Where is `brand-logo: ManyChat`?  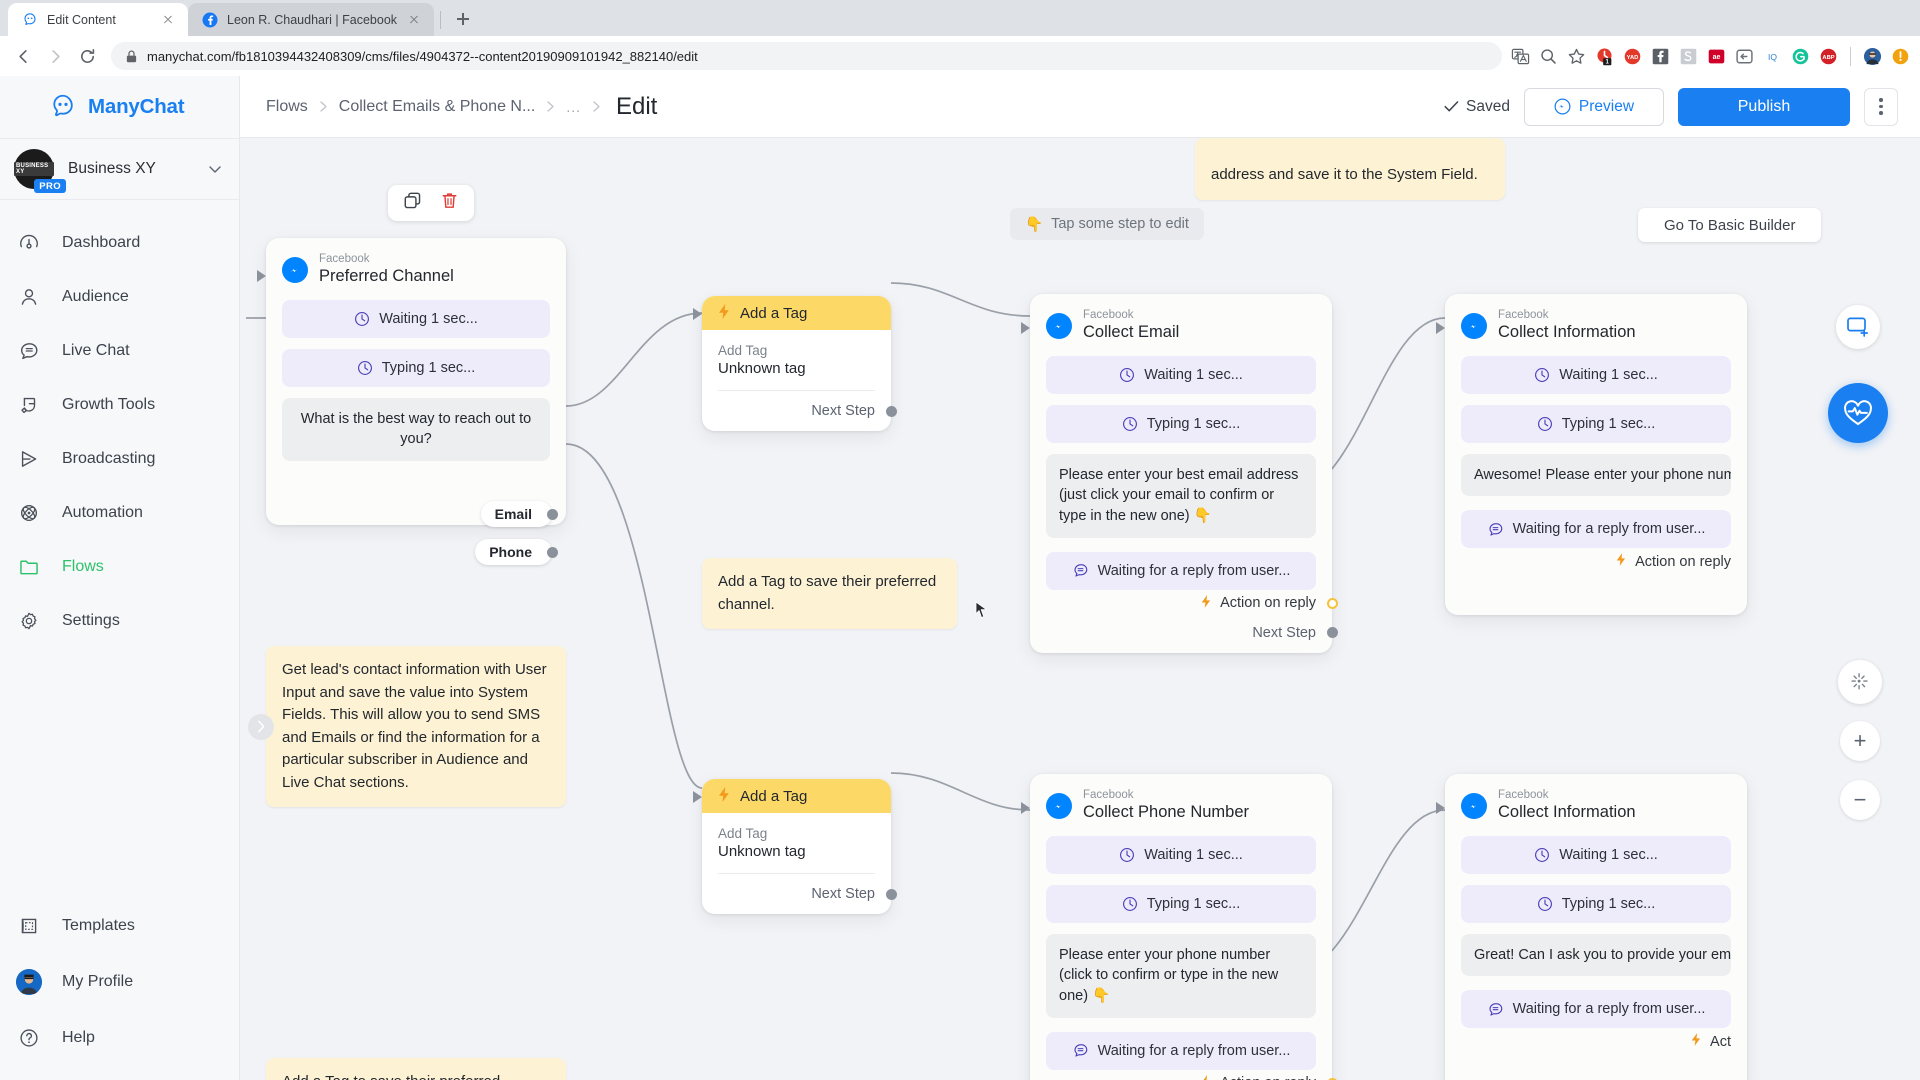 brand-logo: ManyChat is located at coordinates (119, 107).